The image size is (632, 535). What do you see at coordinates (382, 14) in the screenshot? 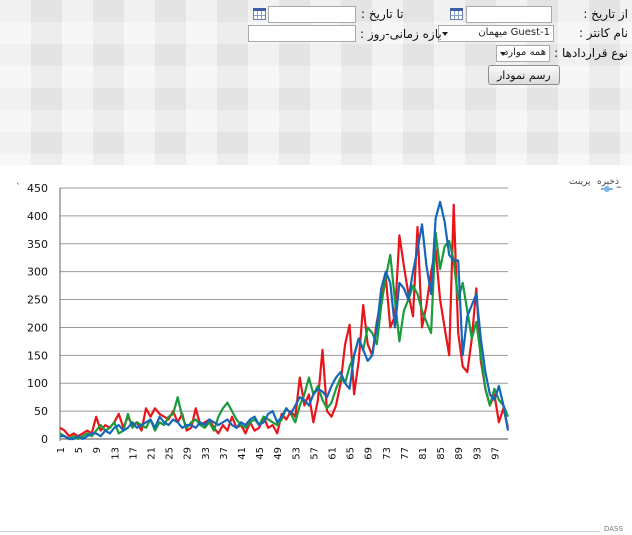
I see `to-date-label: تا تاریخ :` at bounding box center [382, 14].